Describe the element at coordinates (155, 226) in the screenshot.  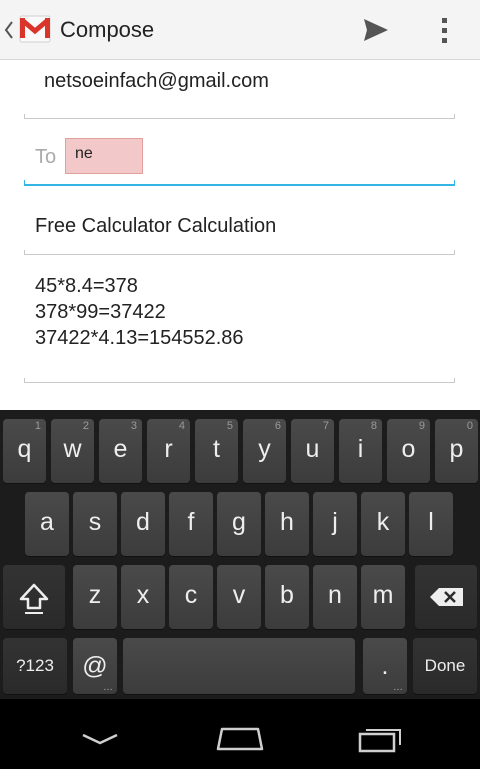
I see `subject-field: Free Calculator Calculation` at that location.